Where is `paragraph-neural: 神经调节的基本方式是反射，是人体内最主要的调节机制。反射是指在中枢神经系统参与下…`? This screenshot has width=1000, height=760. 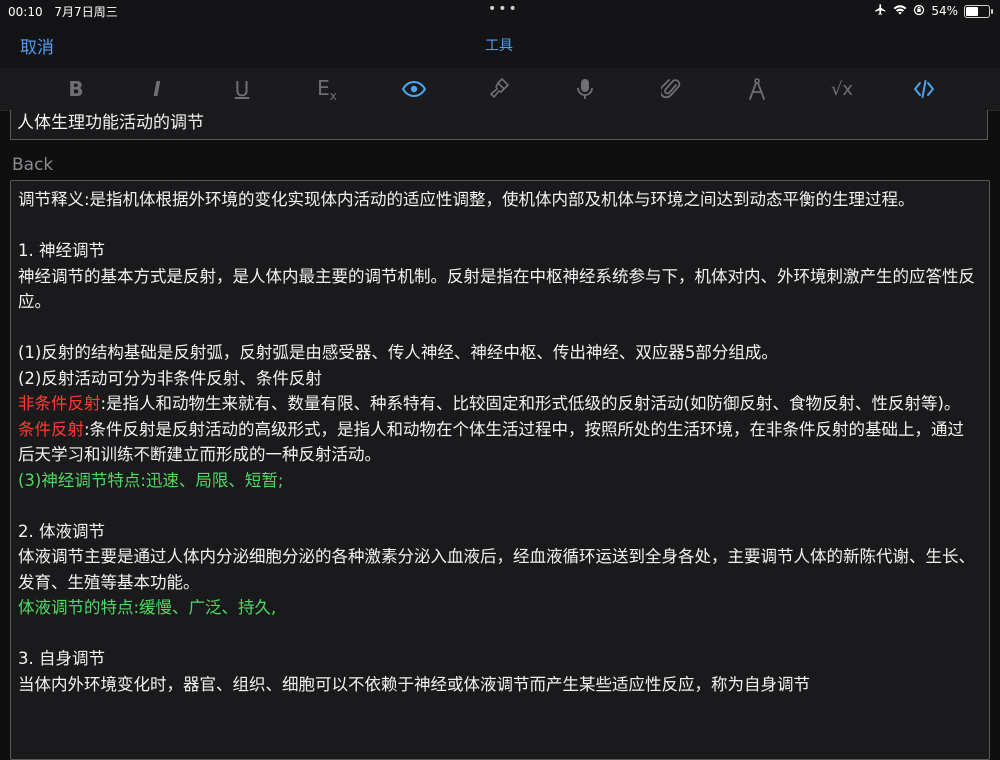
paragraph-neural: 神经调节的基本方式是反射，是人体内最主要的调节机制。反射是指在中枢神经系统参与下… is located at coordinates (496, 289).